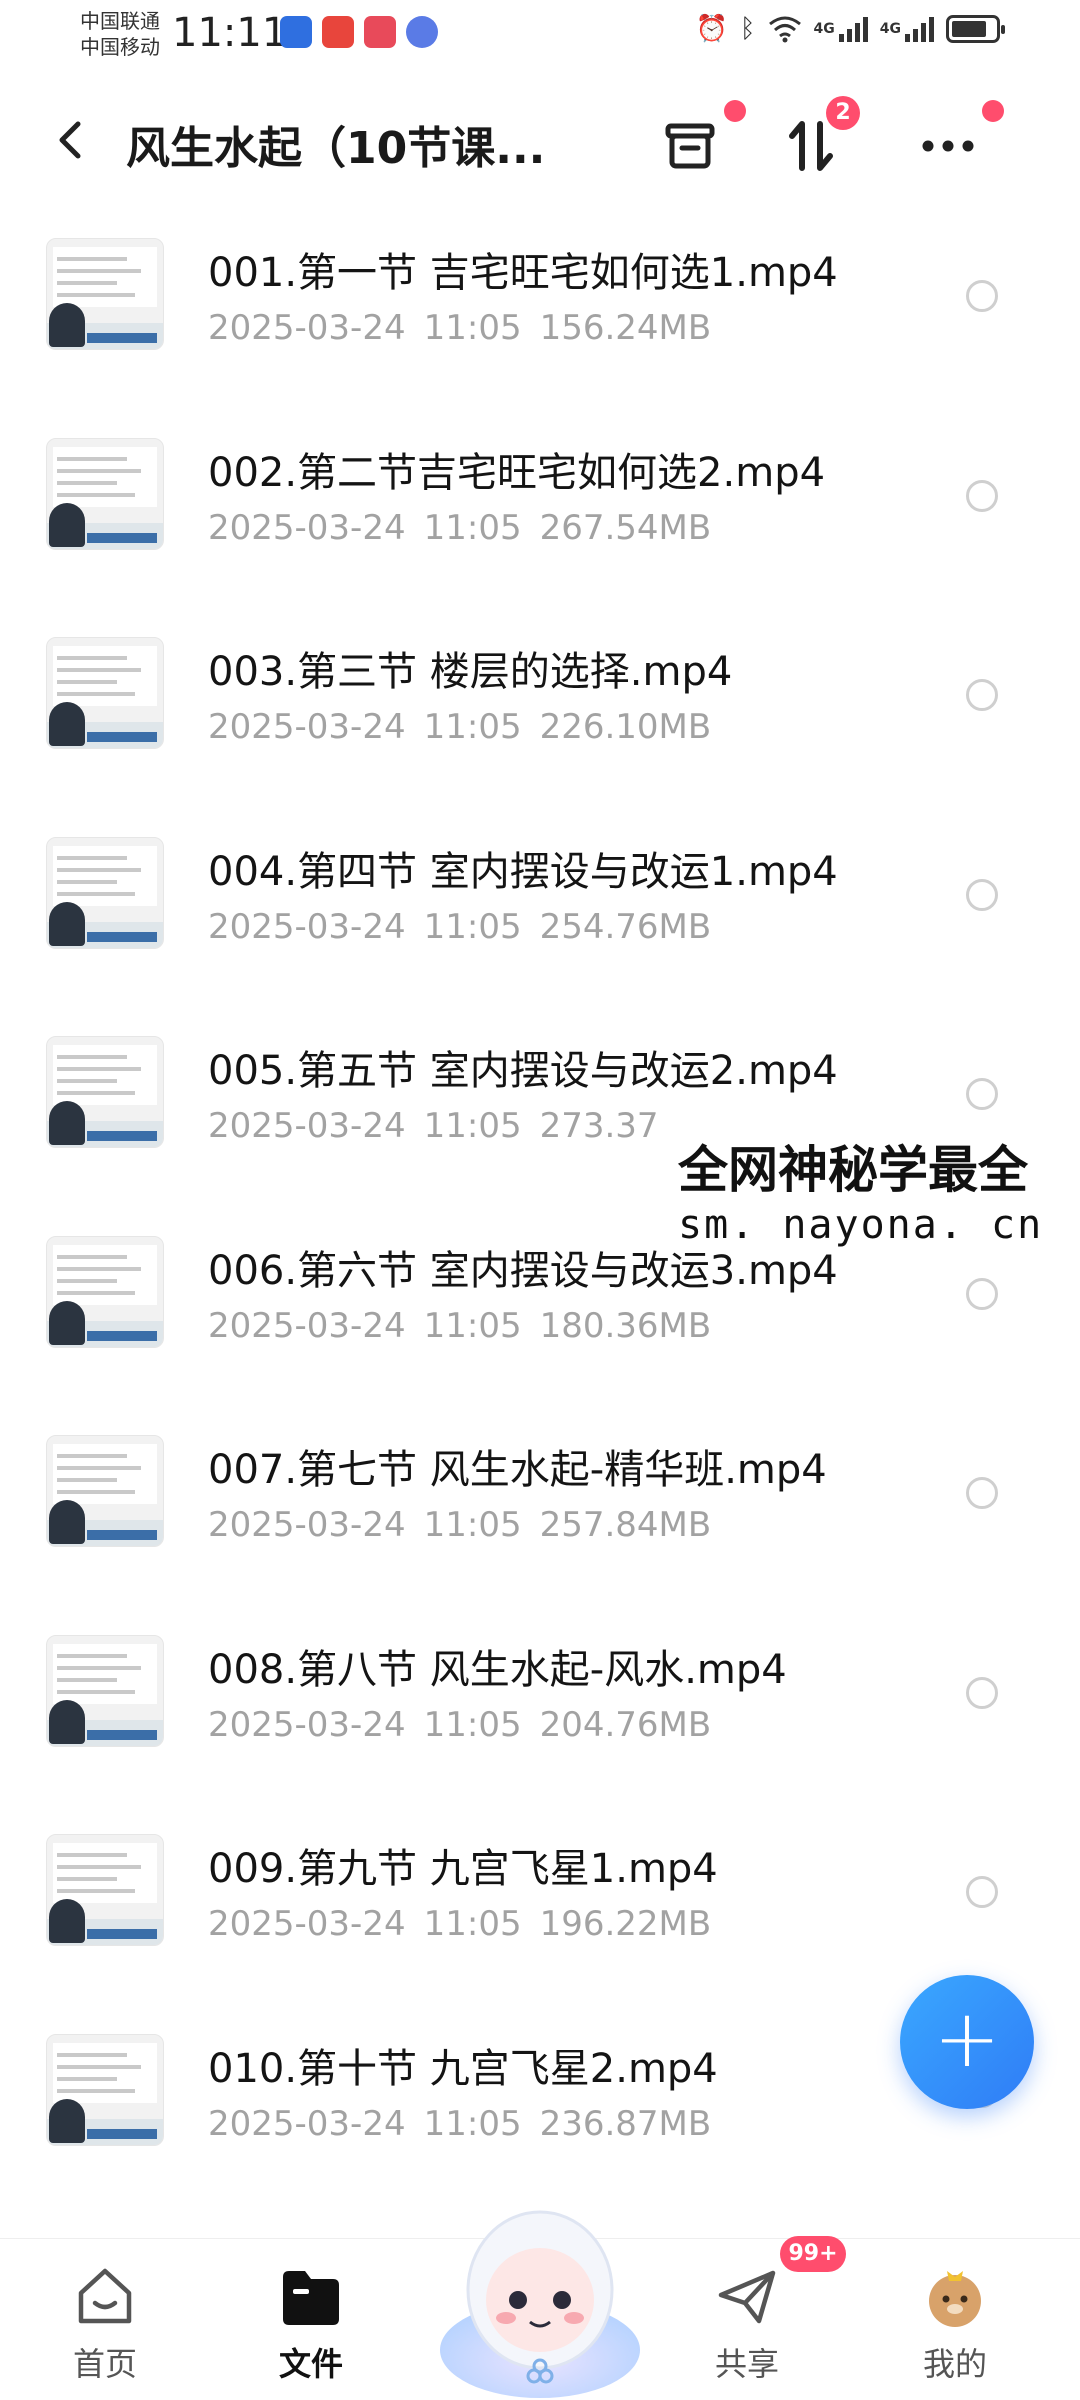 The image size is (1080, 2400). I want to click on book-app-icon, so click(380, 32).